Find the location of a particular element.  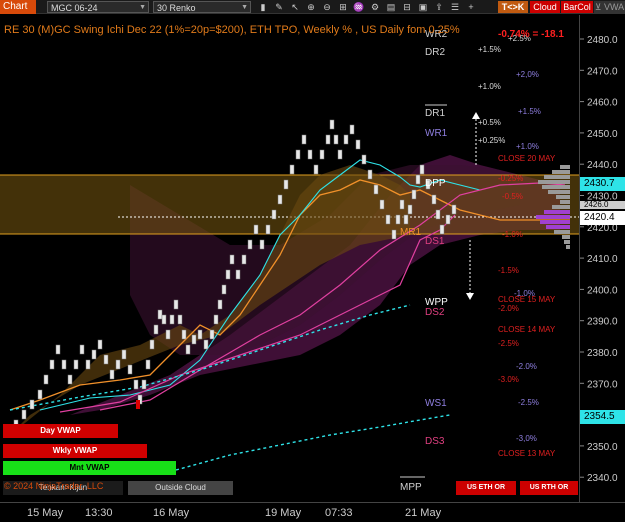

level-dpp: DPP is located at coordinates (435, 183).